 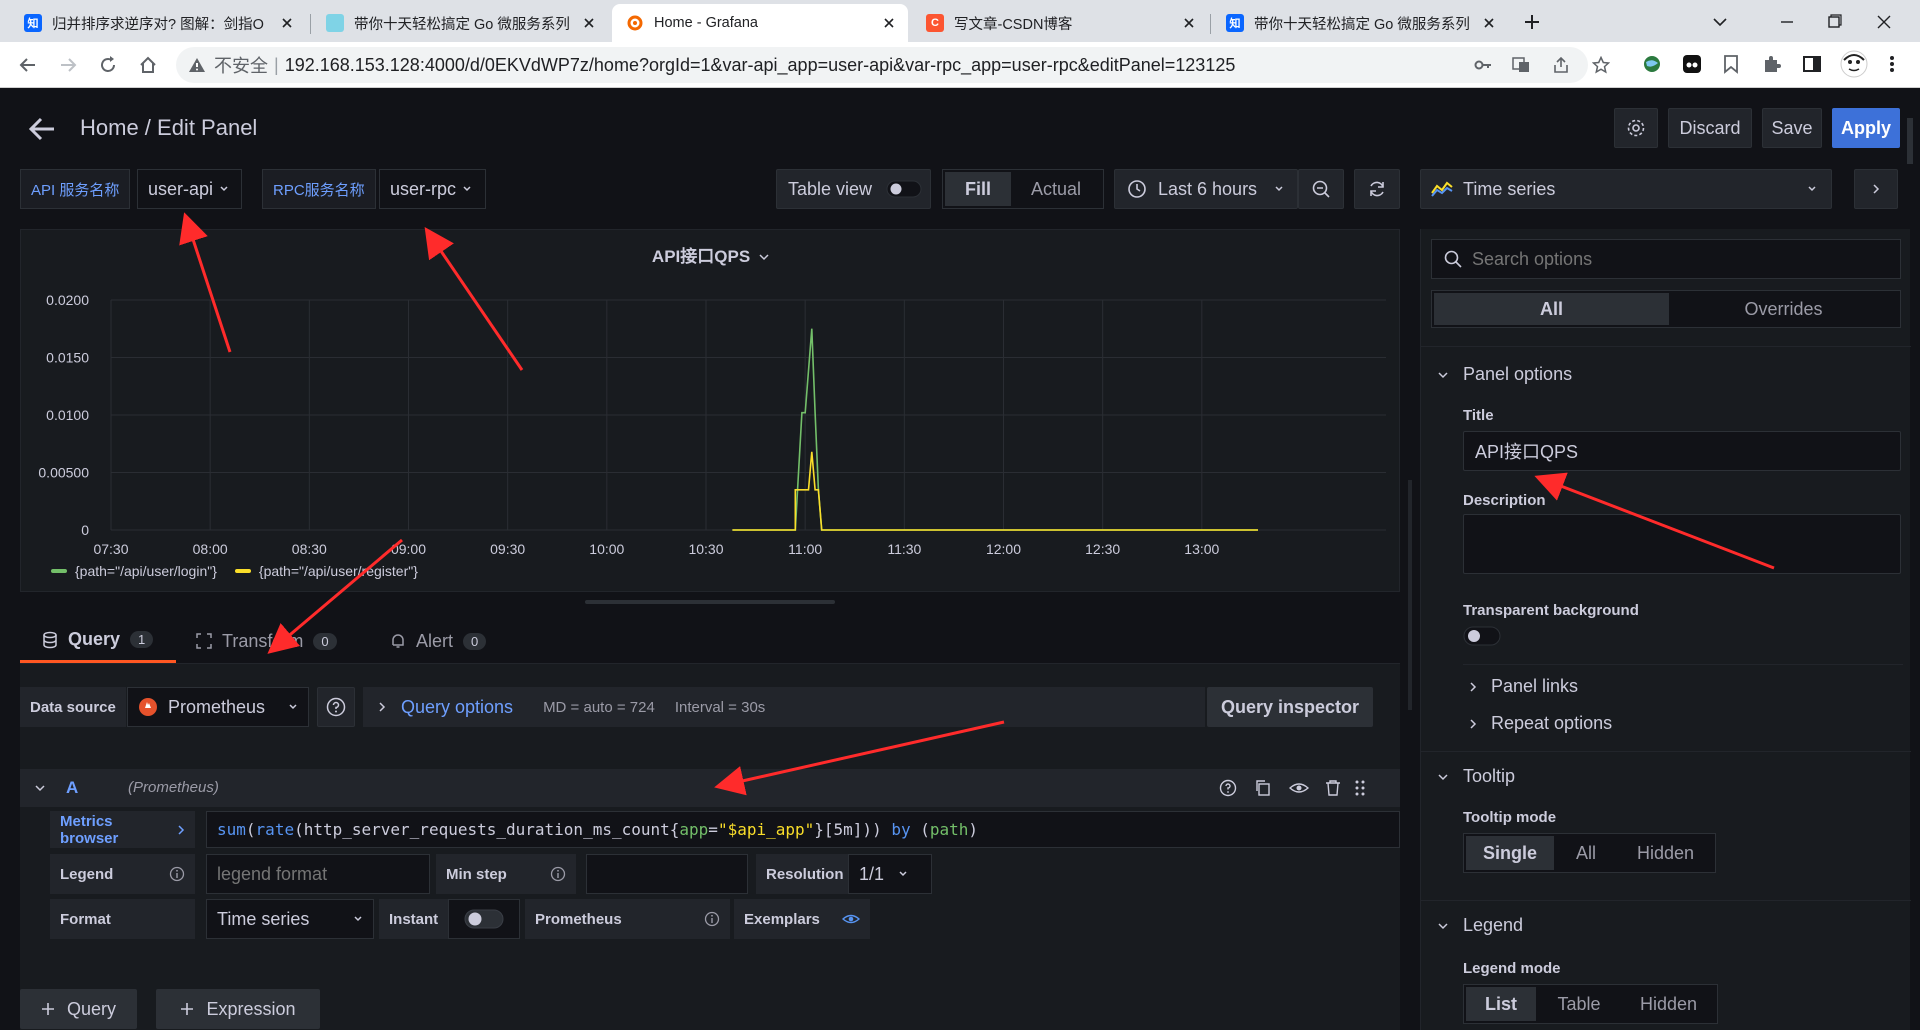 I want to click on table-view-toggle: Table view, so click(x=853, y=189).